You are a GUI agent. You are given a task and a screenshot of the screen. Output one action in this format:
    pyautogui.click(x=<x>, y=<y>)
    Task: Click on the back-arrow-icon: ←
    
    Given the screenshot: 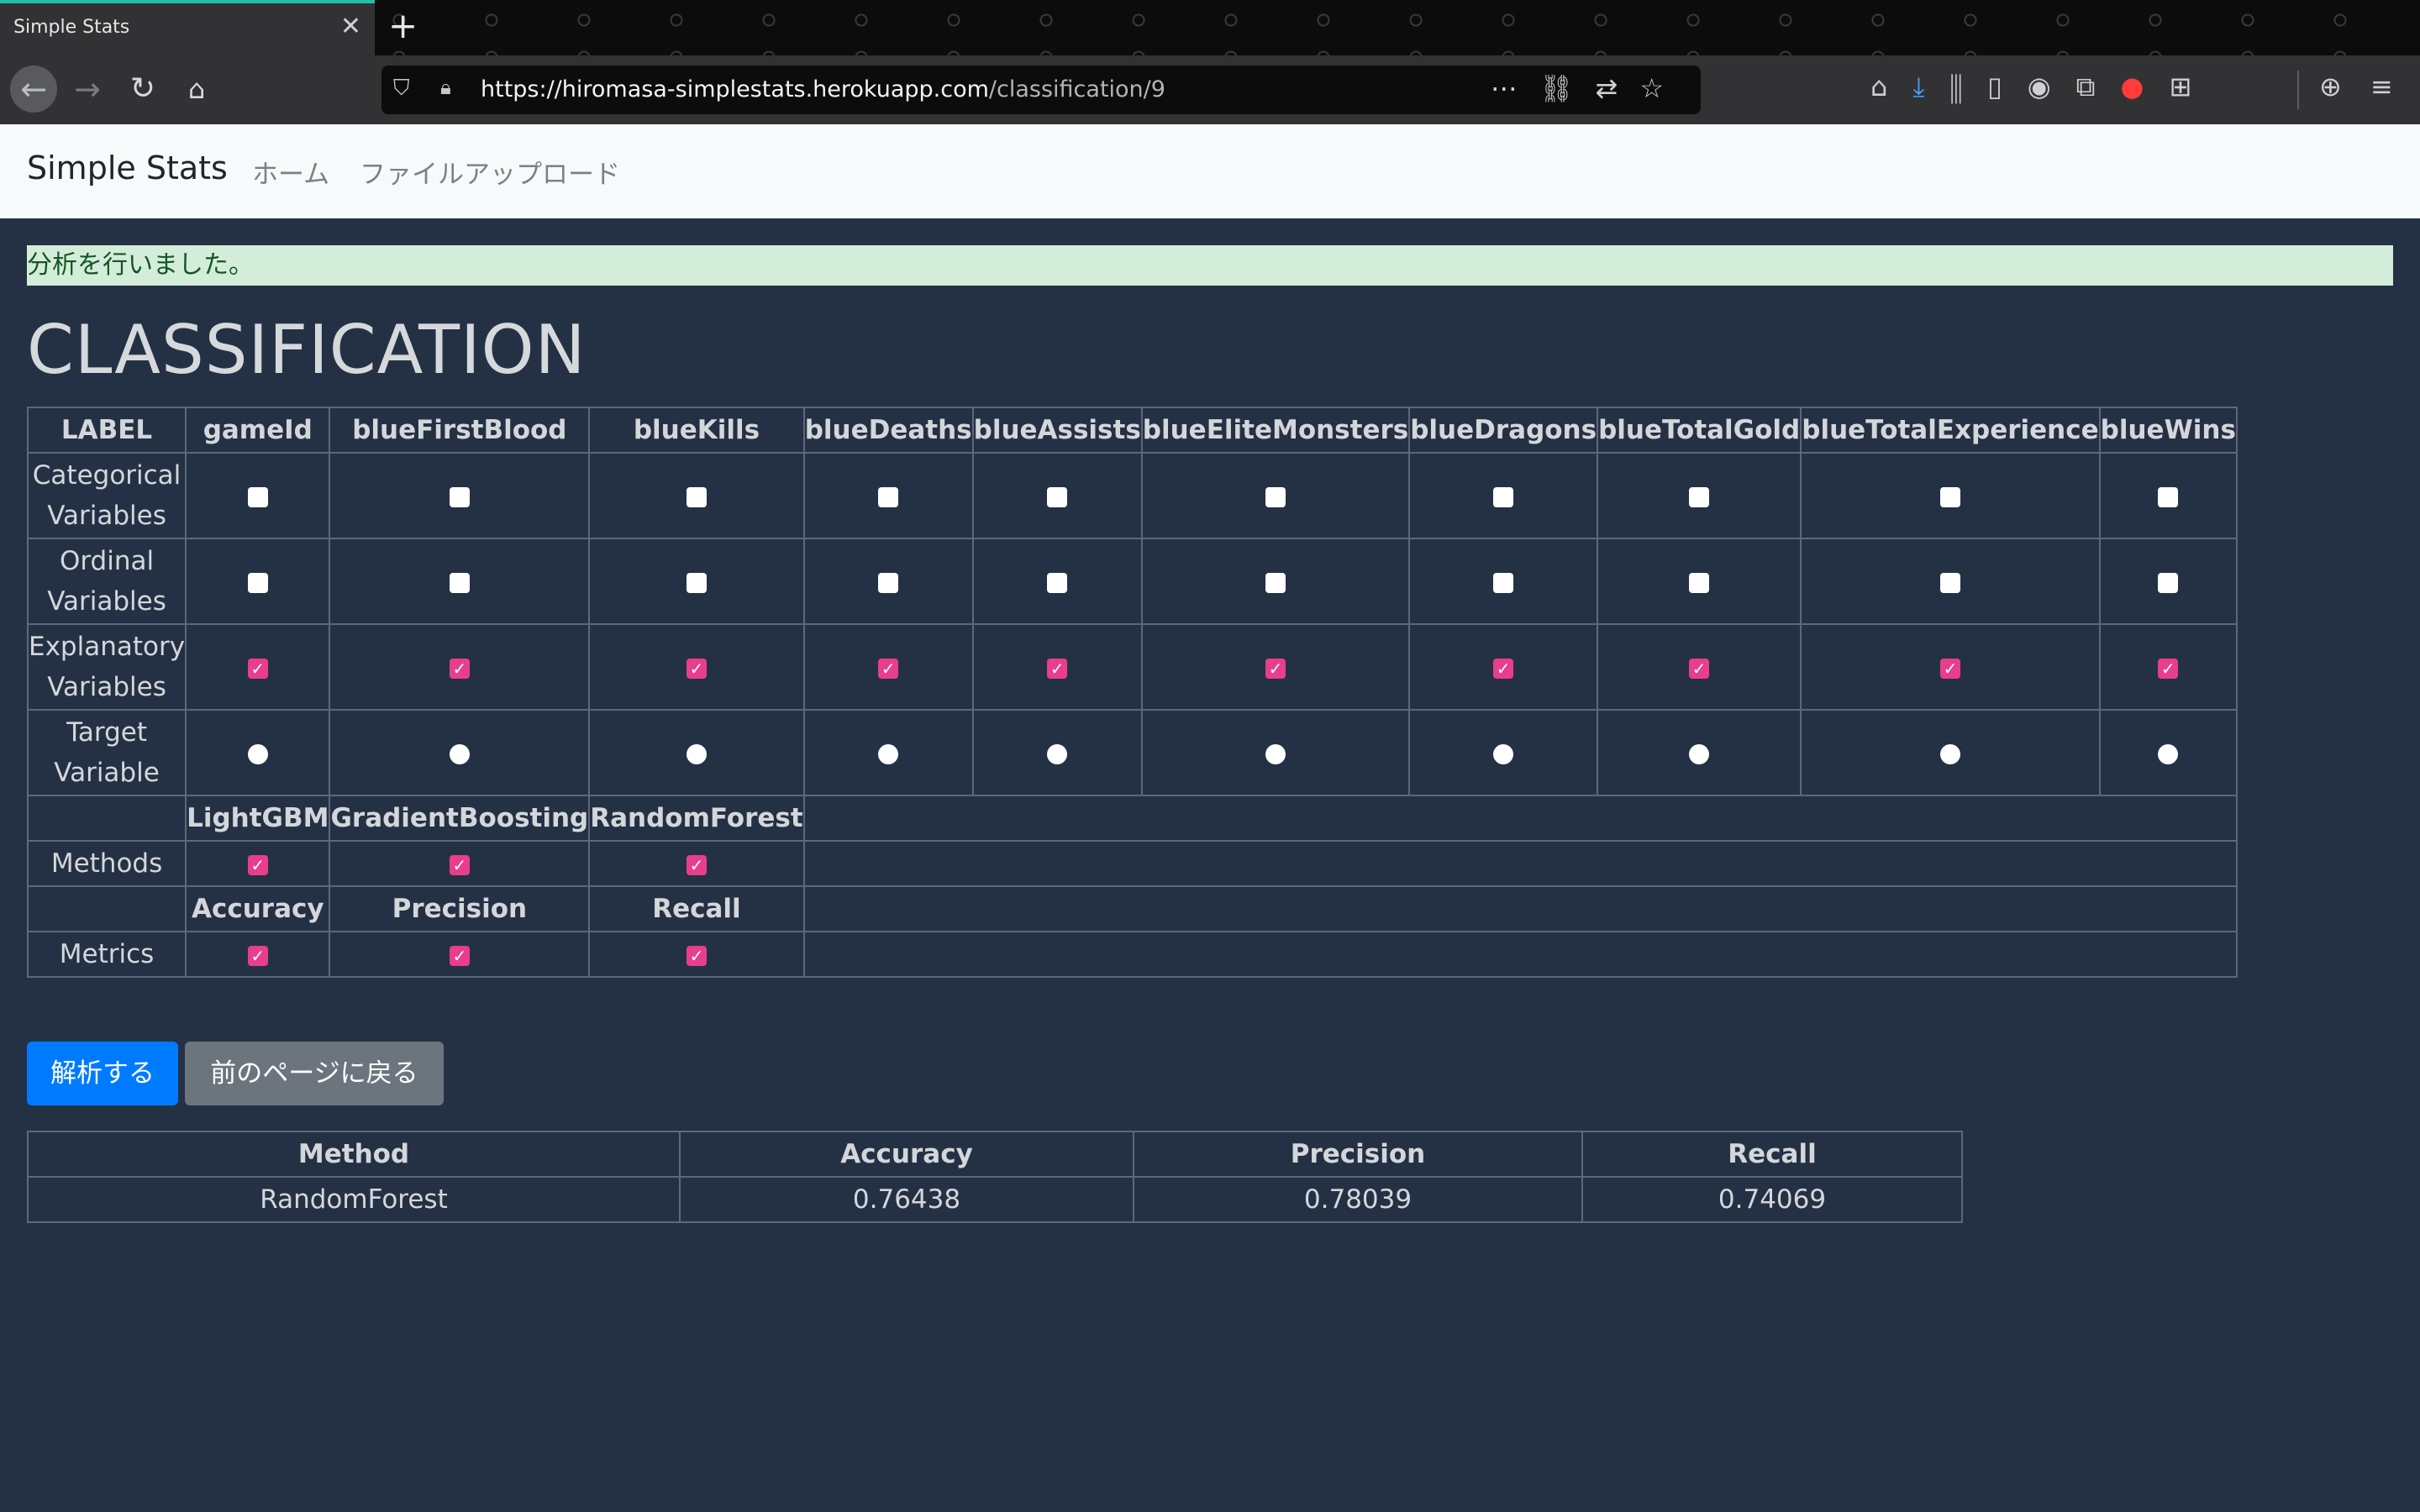 What is the action you would take?
    pyautogui.click(x=34, y=89)
    